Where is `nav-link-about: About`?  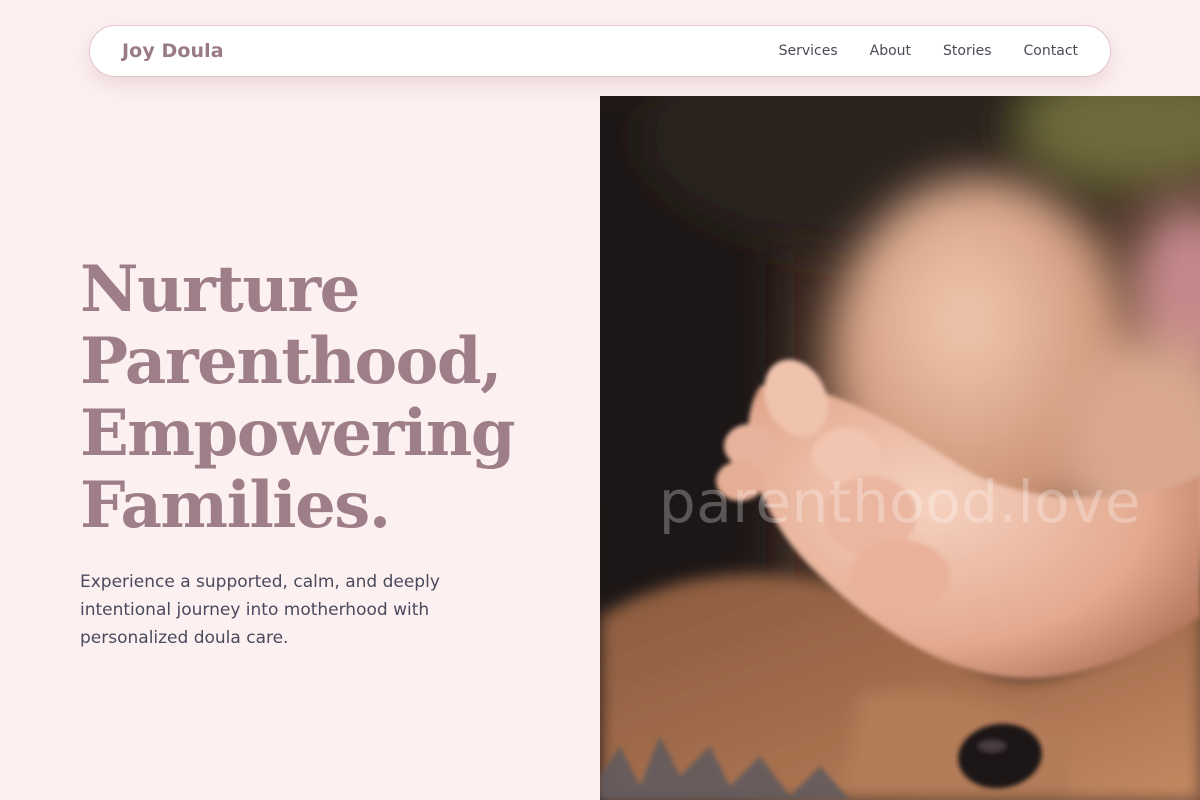 nav-link-about: About is located at coordinates (890, 51).